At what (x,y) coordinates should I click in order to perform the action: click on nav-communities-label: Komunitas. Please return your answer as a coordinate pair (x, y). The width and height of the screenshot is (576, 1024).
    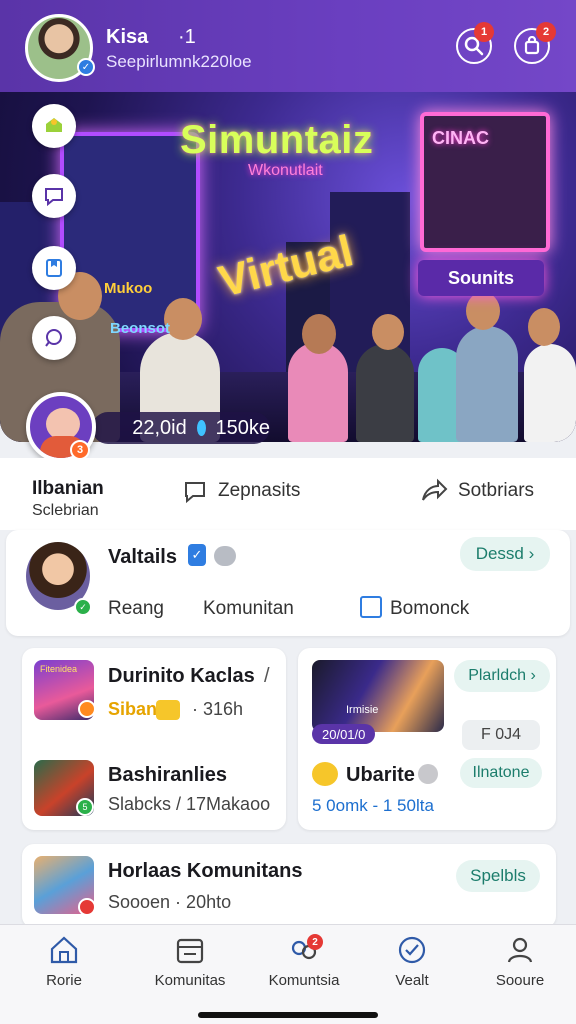
    Looking at the image, I should click on (190, 980).